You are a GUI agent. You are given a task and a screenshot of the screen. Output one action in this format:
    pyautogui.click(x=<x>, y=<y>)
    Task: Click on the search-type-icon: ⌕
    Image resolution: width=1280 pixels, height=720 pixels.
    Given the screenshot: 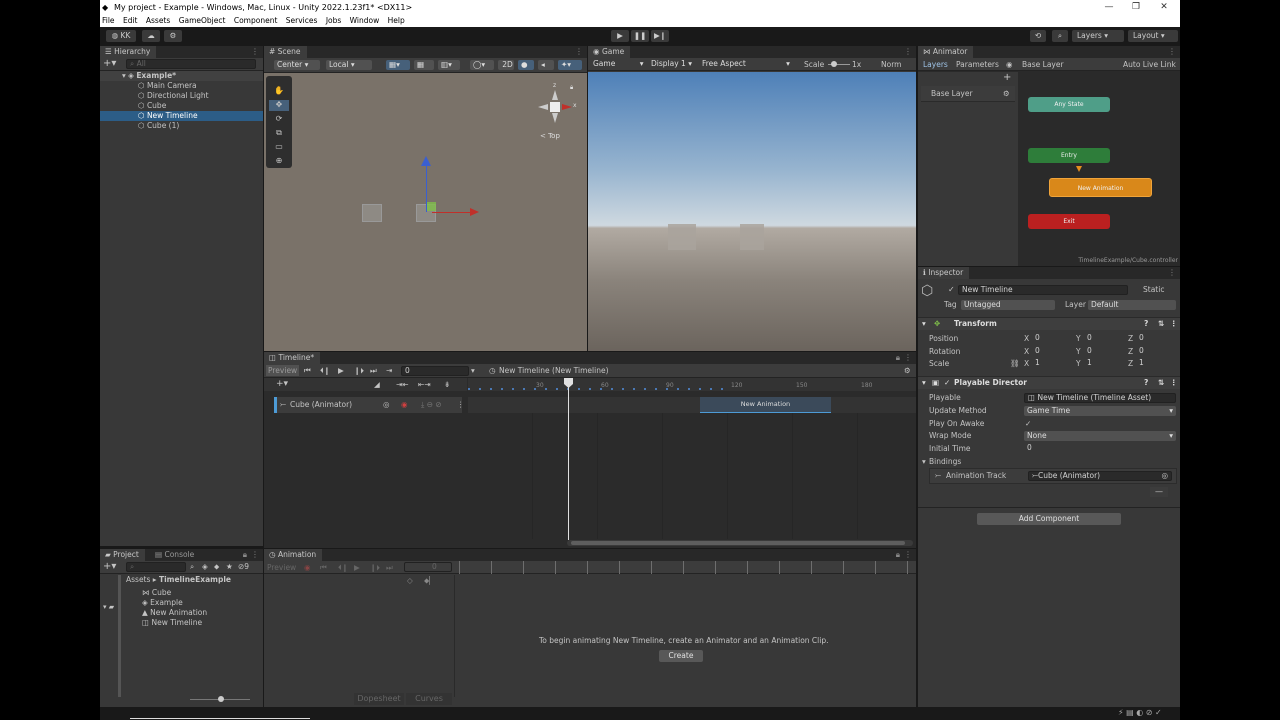 What is the action you would take?
    pyautogui.click(x=192, y=566)
    